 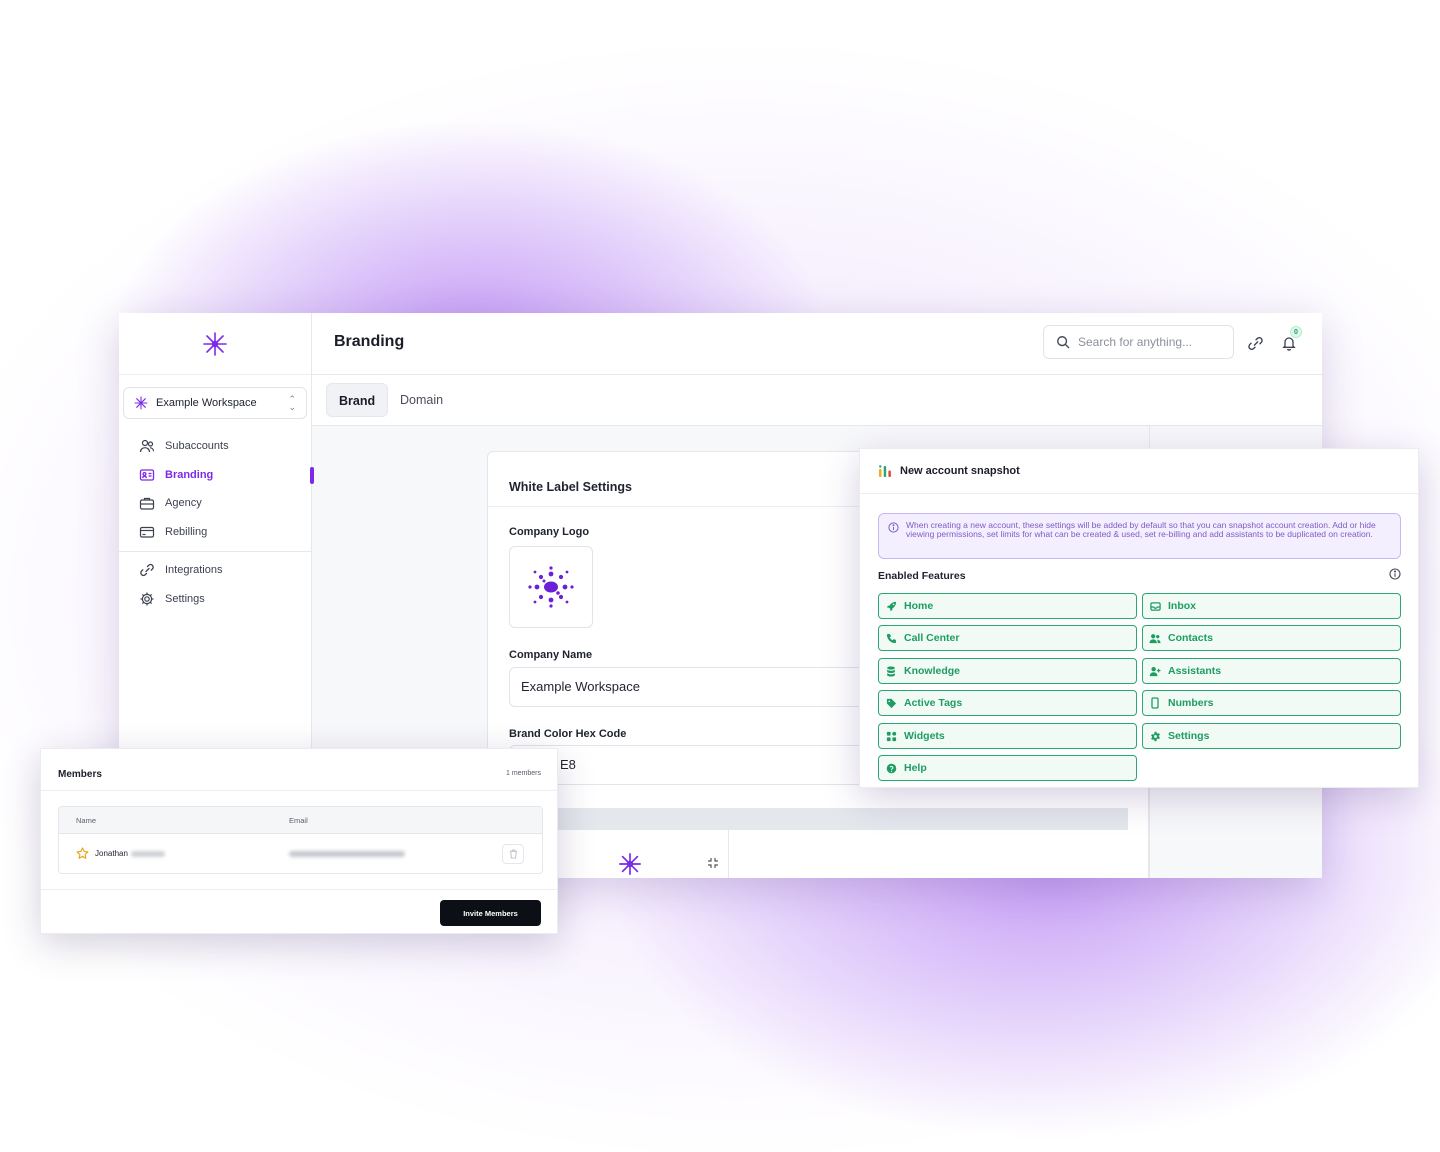 What do you see at coordinates (1195, 671) in the screenshot?
I see `feature-label: Assistants` at bounding box center [1195, 671].